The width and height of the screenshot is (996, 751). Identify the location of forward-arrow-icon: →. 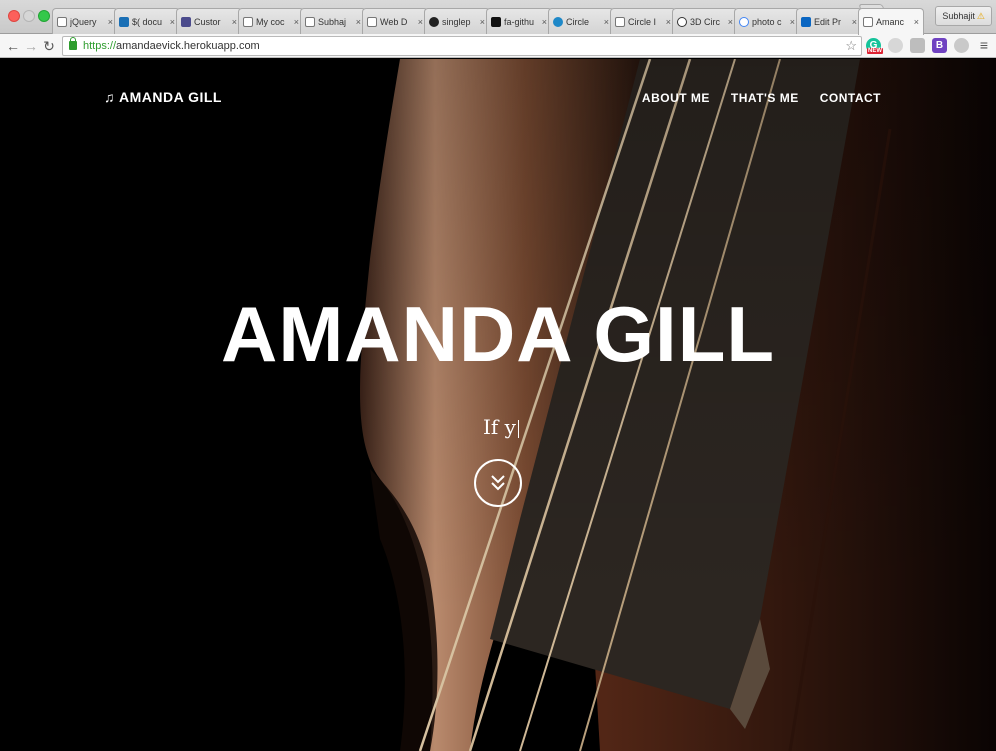
(31, 46).